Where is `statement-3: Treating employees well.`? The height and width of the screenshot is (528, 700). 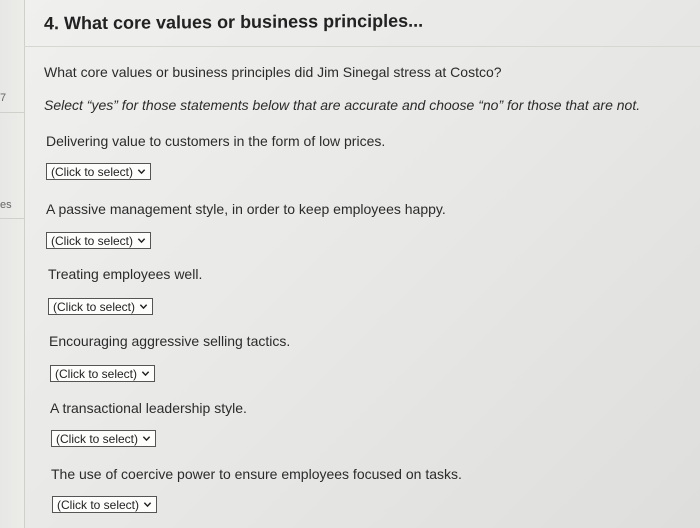
statement-3: Treating employees well. is located at coordinates (125, 274).